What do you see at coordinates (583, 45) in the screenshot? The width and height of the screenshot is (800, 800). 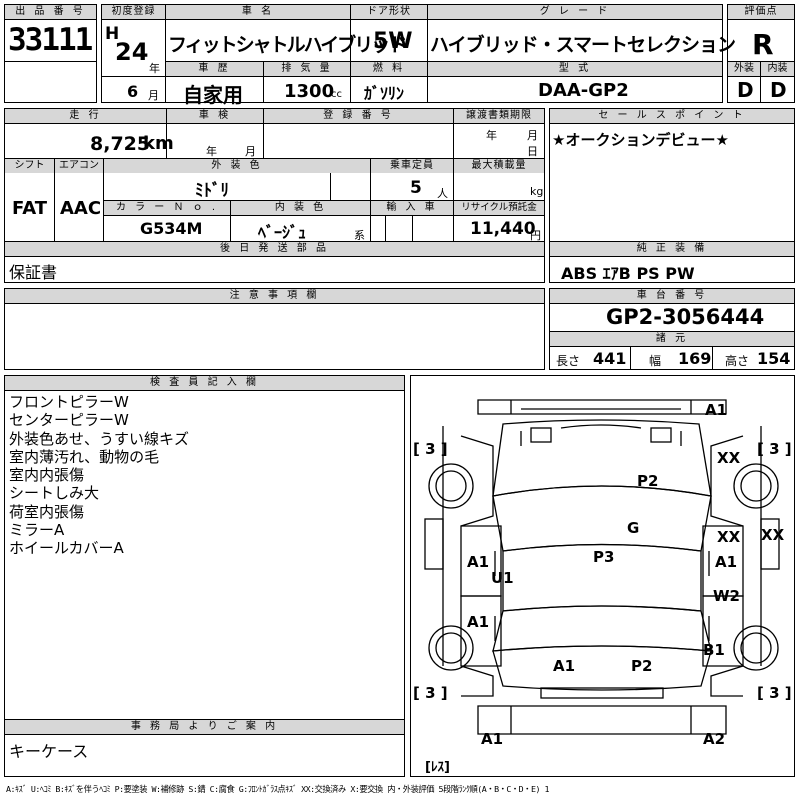 I see `grade: ハイブリッド・スマートセレクション` at bounding box center [583, 45].